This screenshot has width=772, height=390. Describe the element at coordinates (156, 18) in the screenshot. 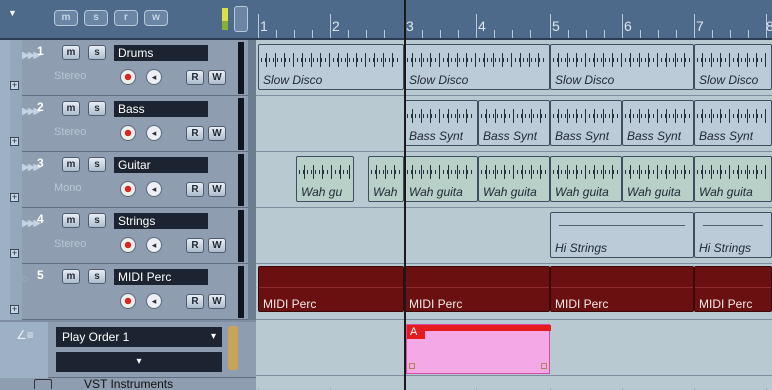

I see `global-write-filter: w` at that location.